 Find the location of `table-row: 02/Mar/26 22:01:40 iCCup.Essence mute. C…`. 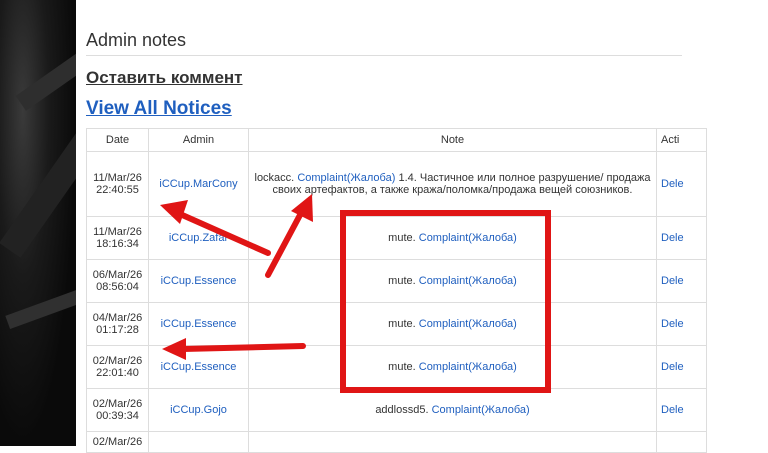

table-row: 02/Mar/26 22:01:40 iCCup.Essence mute. C… is located at coordinates (396, 367).